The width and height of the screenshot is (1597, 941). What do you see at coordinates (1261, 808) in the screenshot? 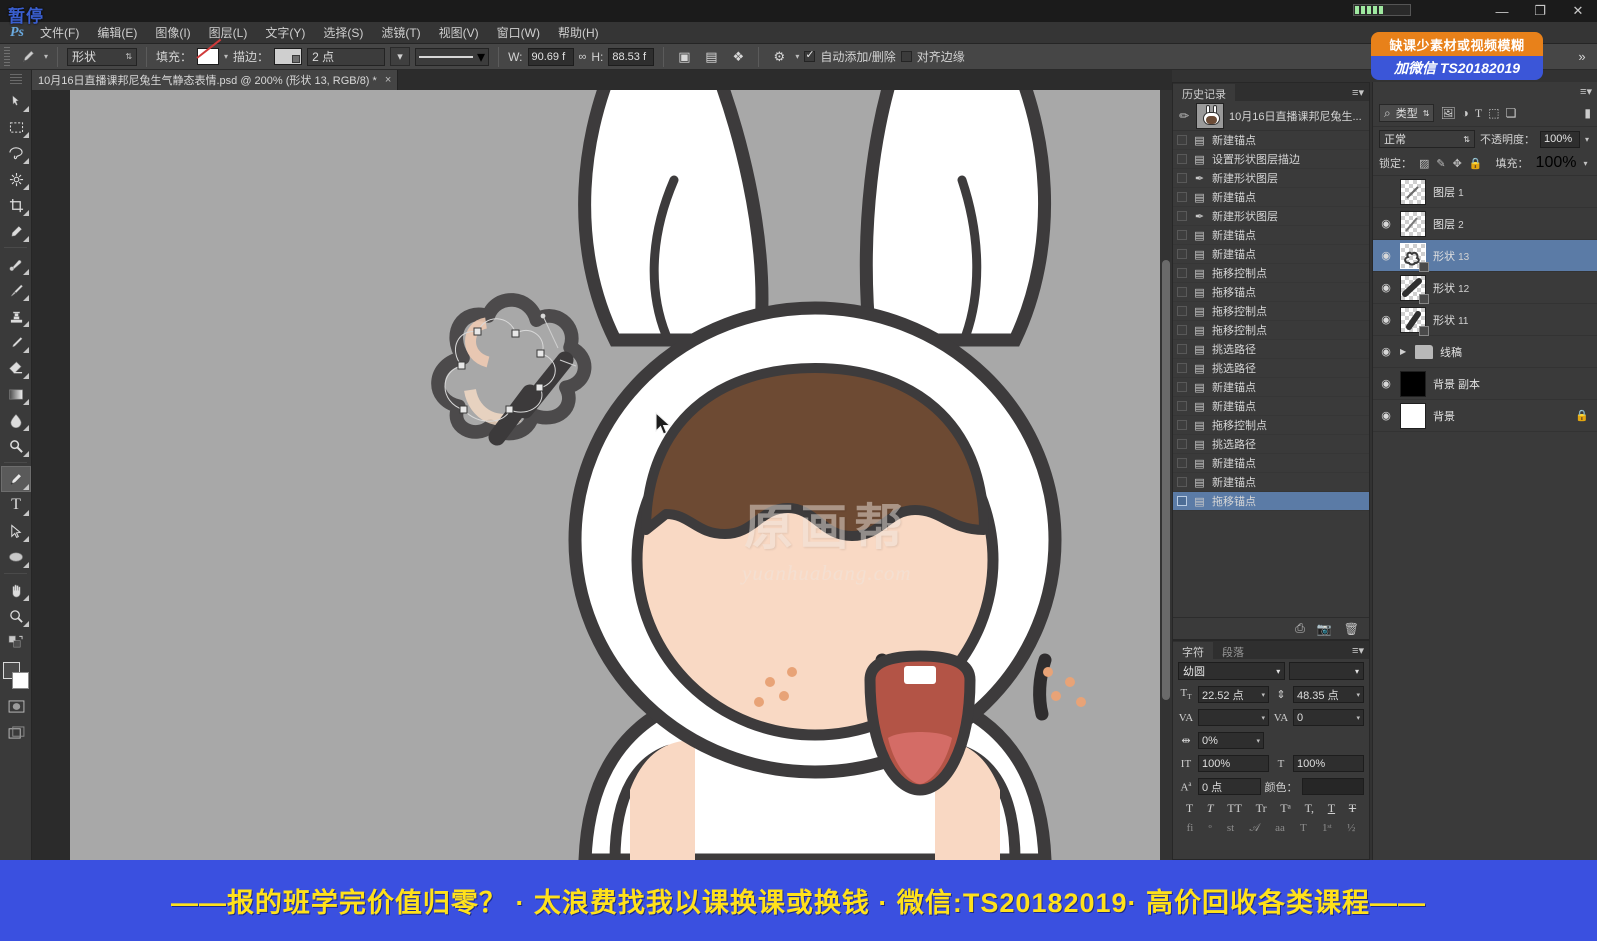
I see `small-caps-button: Tr` at bounding box center [1261, 808].